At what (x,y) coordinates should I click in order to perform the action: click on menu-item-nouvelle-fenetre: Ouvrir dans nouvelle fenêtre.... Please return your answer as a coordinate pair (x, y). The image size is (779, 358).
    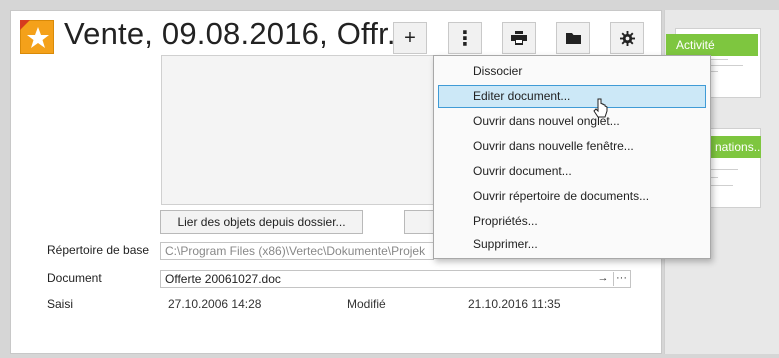
    Looking at the image, I should click on (572, 146).